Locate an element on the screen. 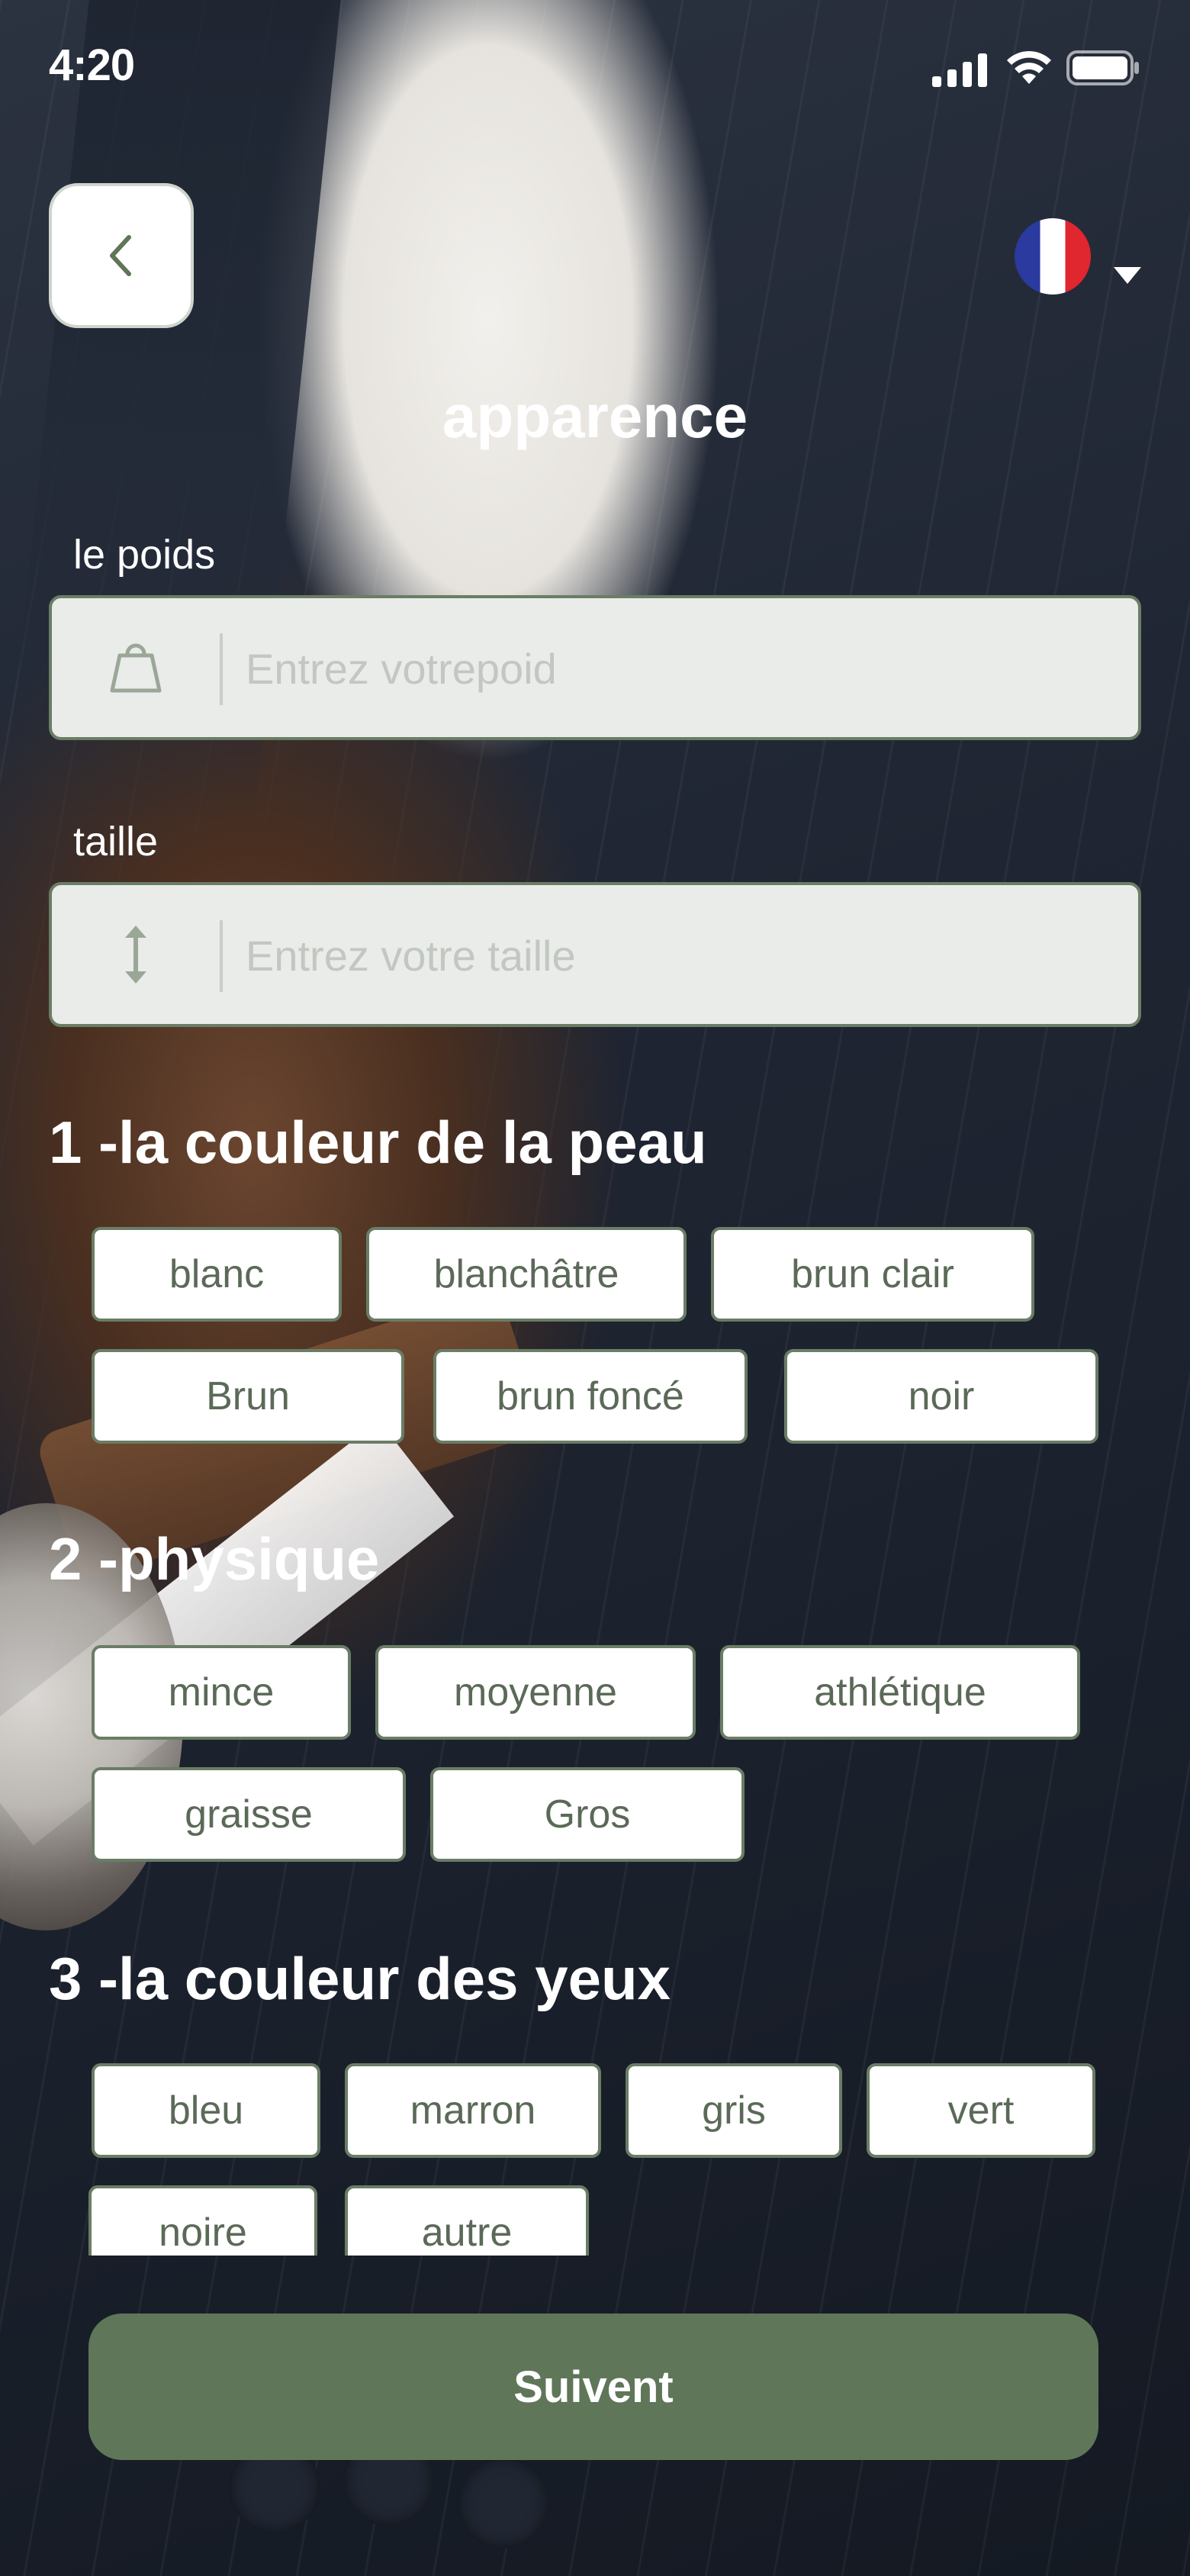  skin-option-chip: Brun is located at coordinates (248, 1396).